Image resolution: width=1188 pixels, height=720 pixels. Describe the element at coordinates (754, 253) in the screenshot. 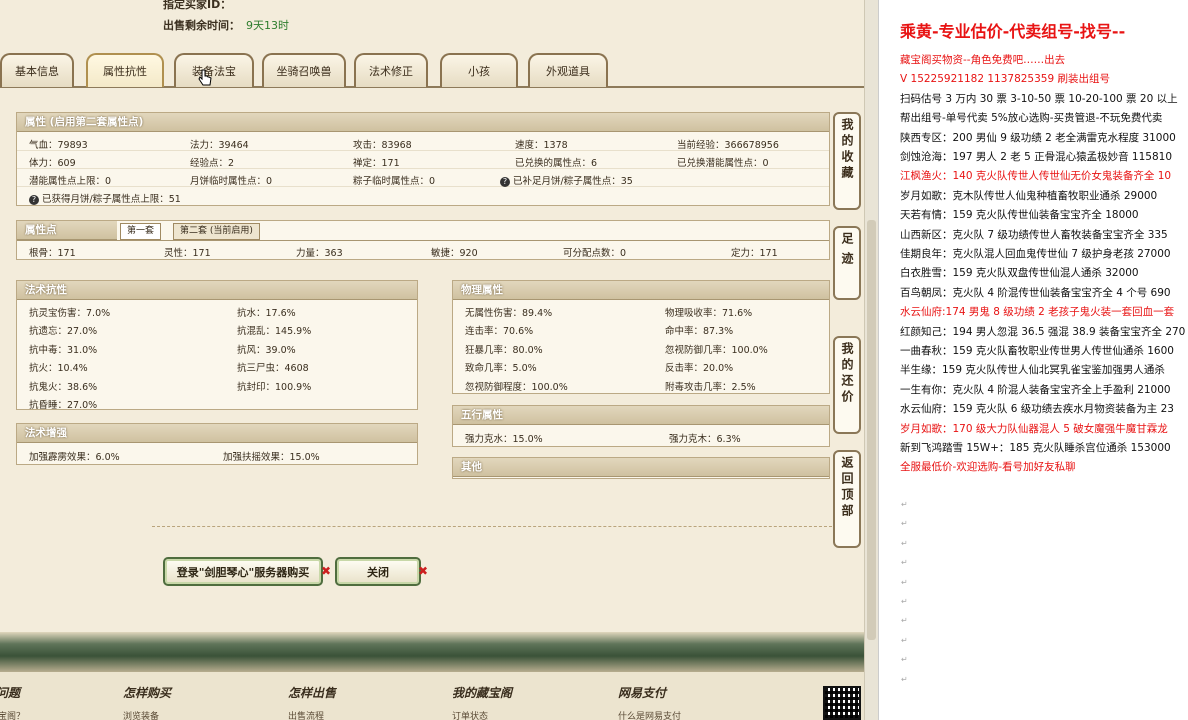

I see `stat-focus: 定力：171` at that location.